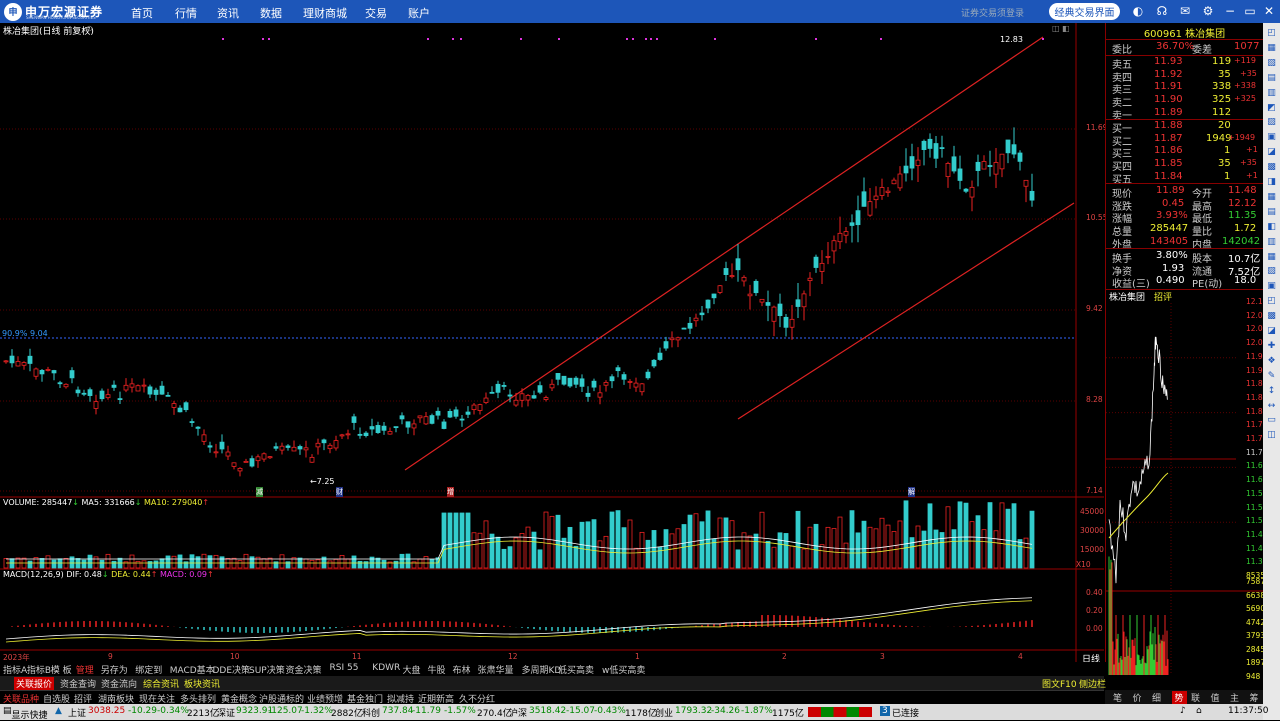 This screenshot has height=721, width=1280. What do you see at coordinates (376, 13) in the screenshot?
I see `nav-trade: 交易` at bounding box center [376, 13].